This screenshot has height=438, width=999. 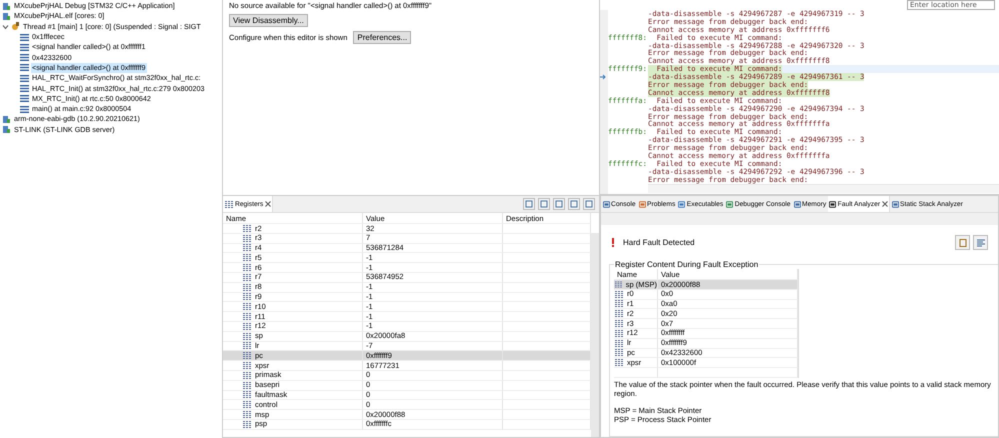 What do you see at coordinates (687, 264) in the screenshot?
I see `group-title: Register Content During Fault Exception` at bounding box center [687, 264].